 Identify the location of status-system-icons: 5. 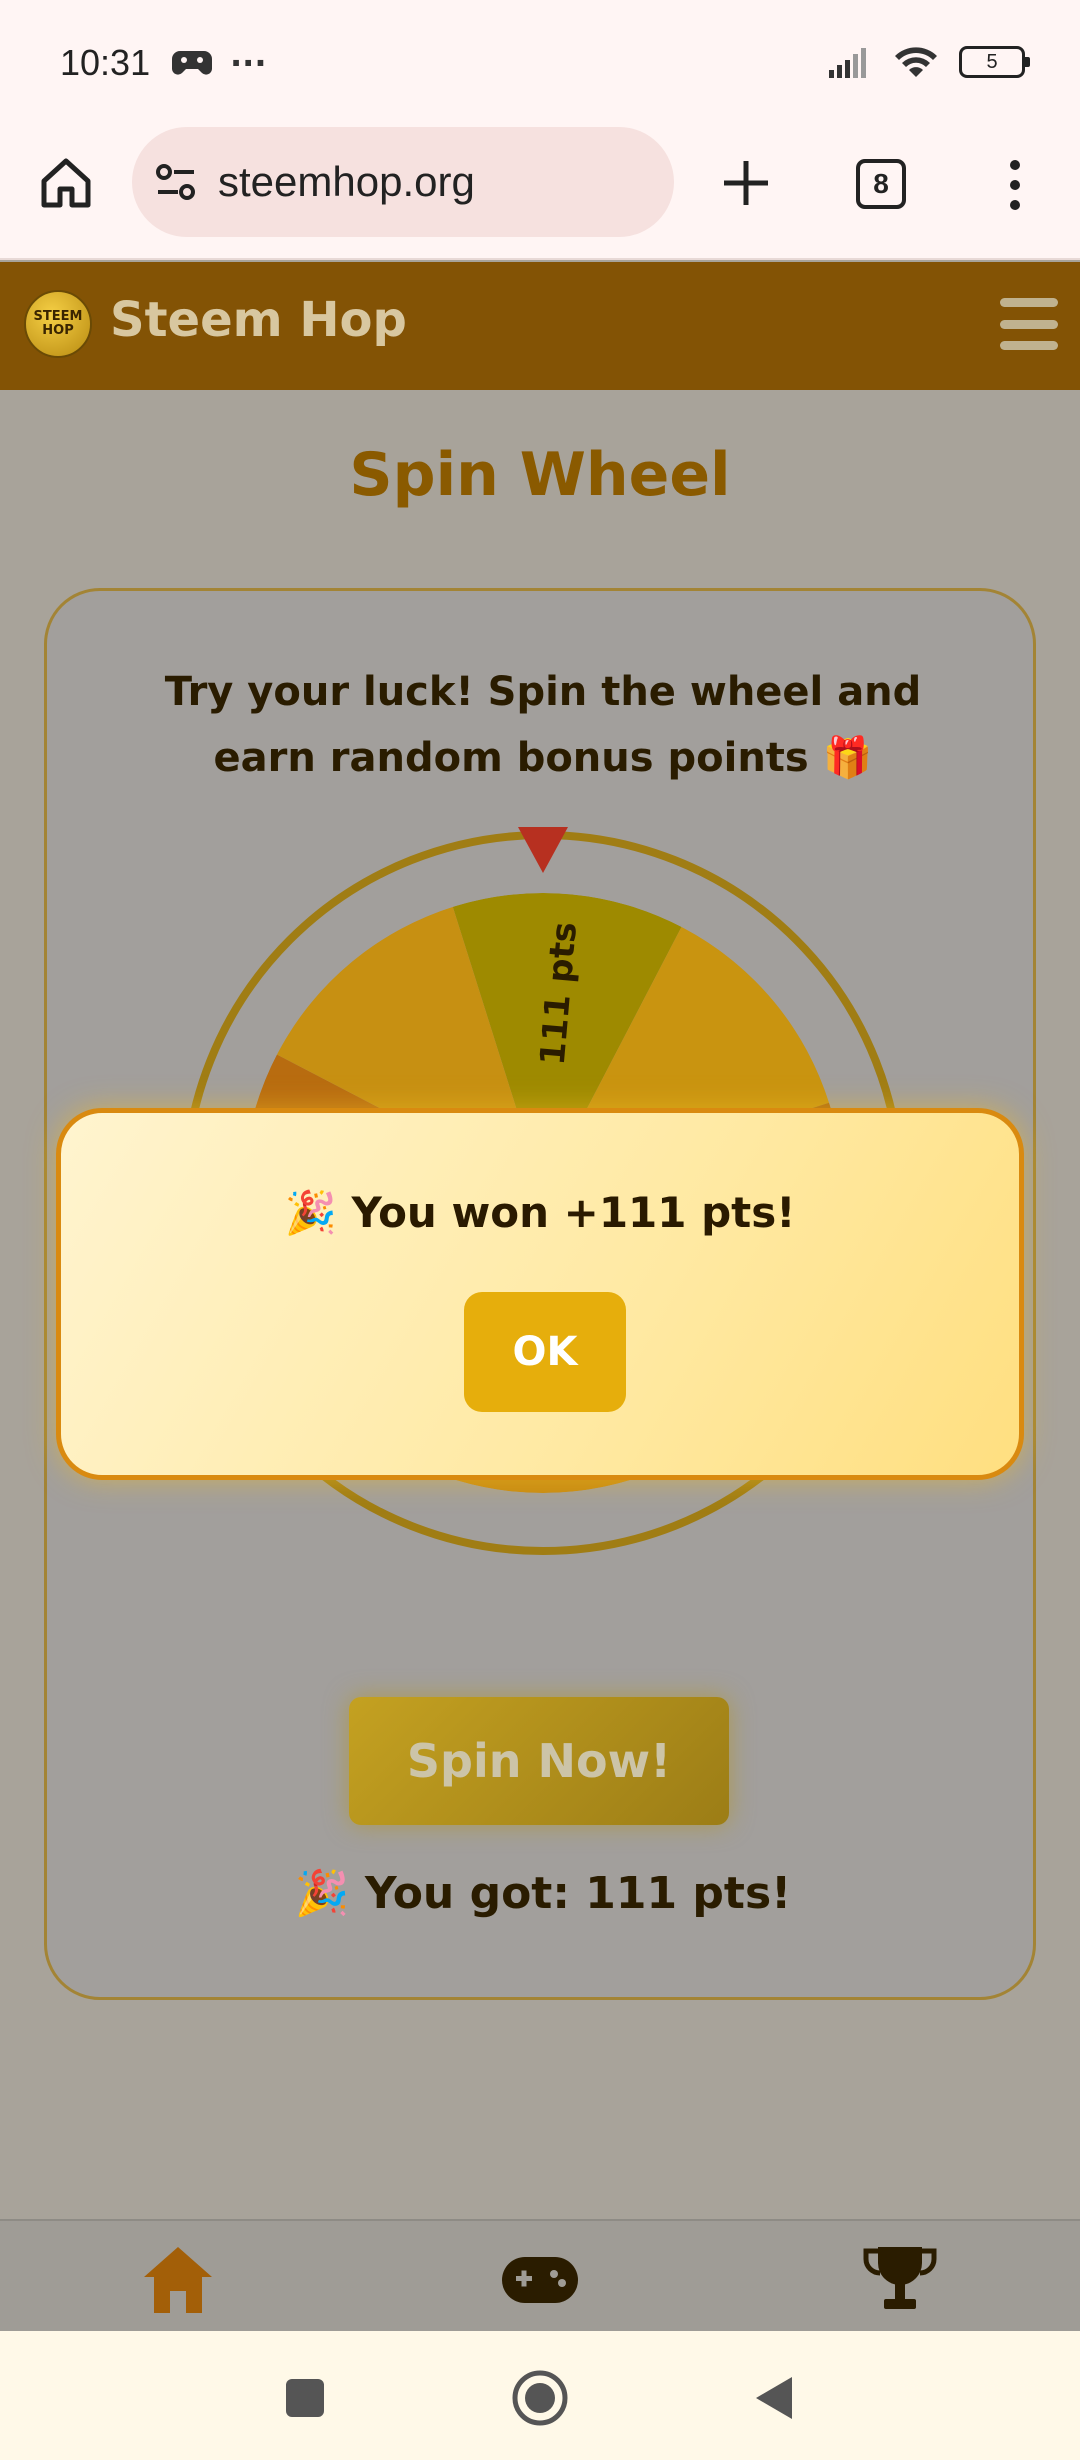
(928, 62).